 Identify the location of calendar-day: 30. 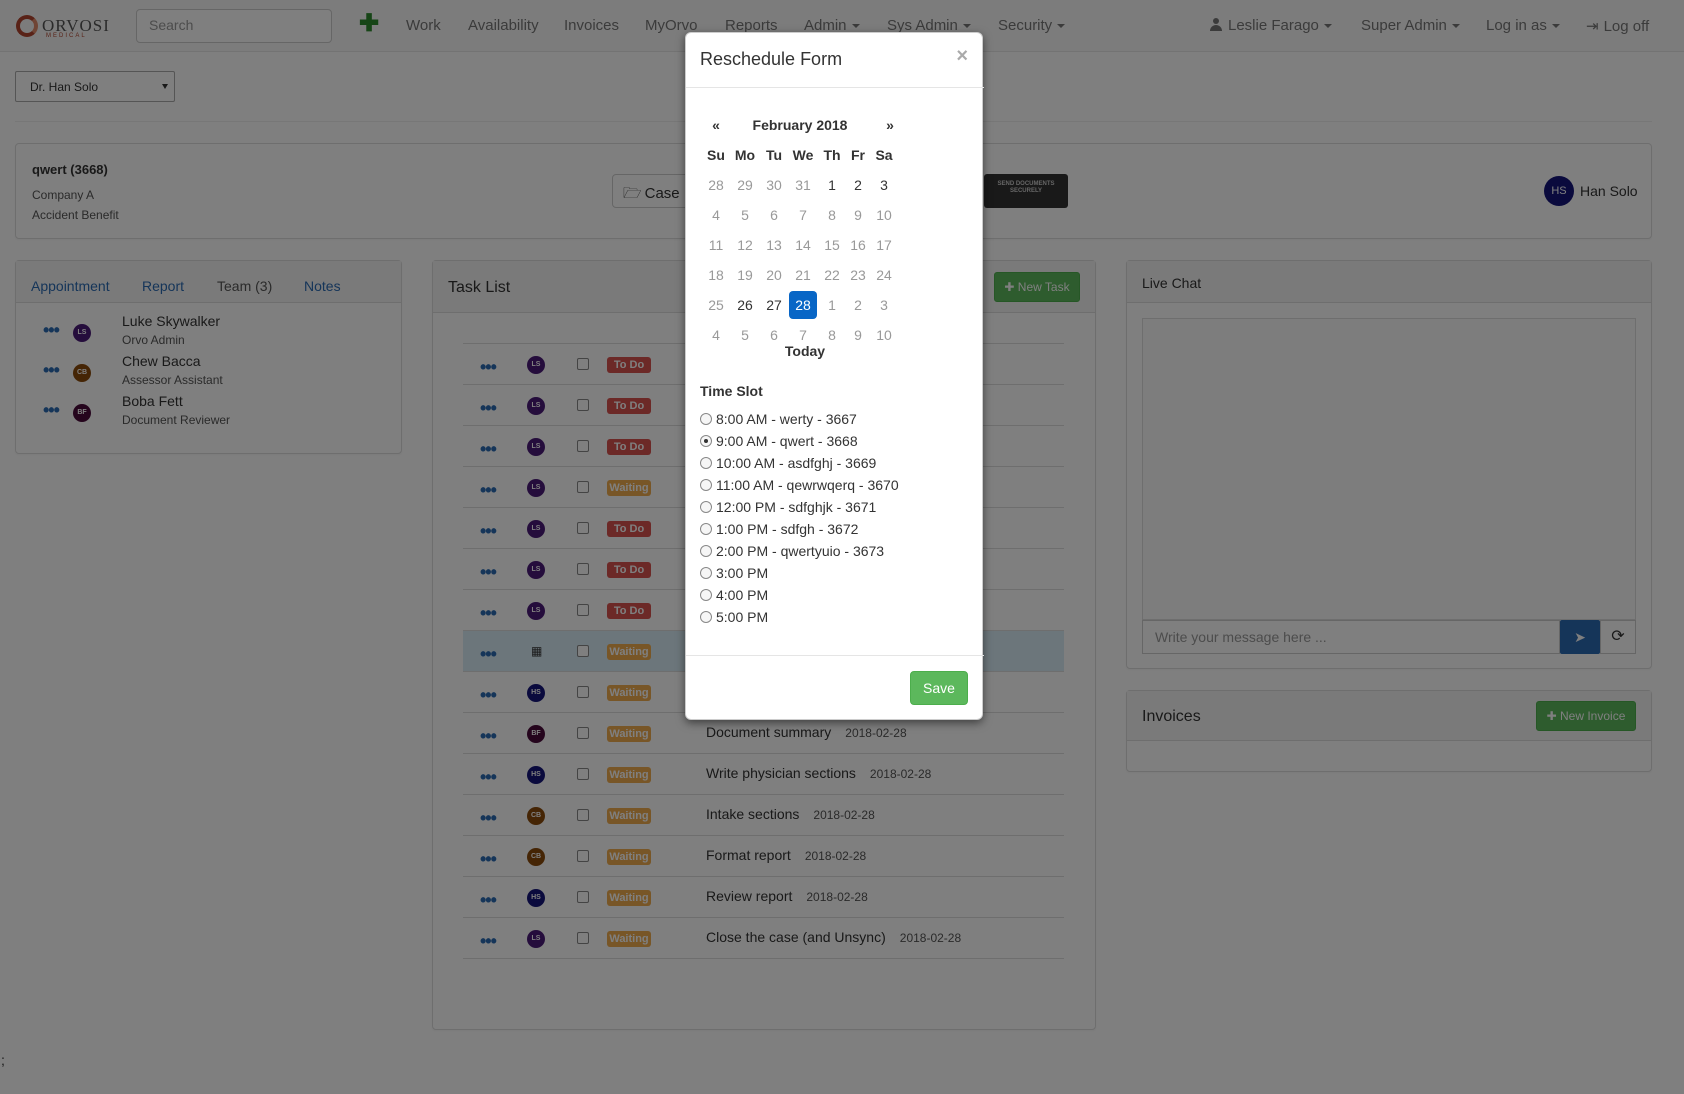
(774, 185).